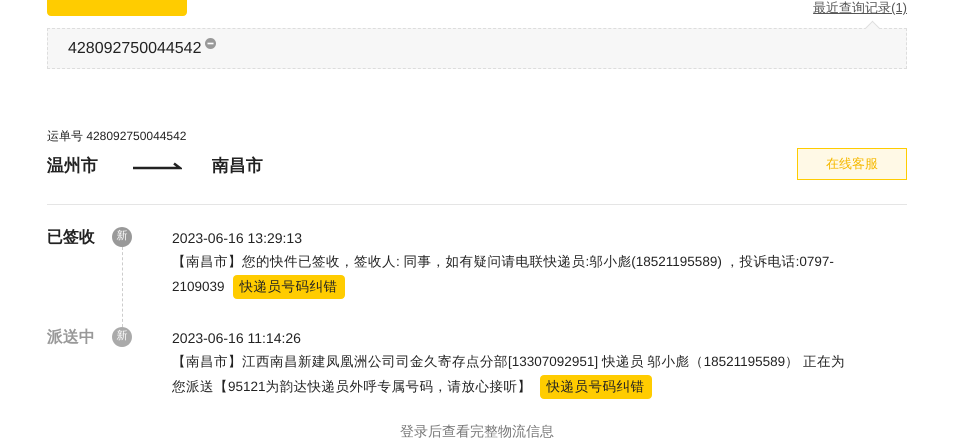 This screenshot has height=441, width=953. Describe the element at coordinates (237, 338) in the screenshot. I see `event-time: 2023-06-16 11:14:26` at that location.